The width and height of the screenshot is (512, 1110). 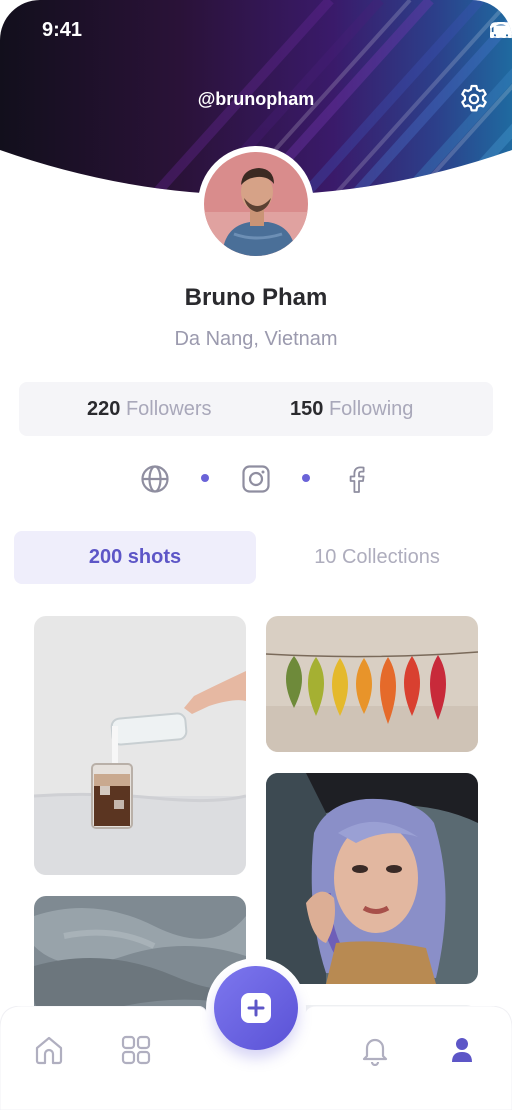 I want to click on gear-icon, so click(x=474, y=98).